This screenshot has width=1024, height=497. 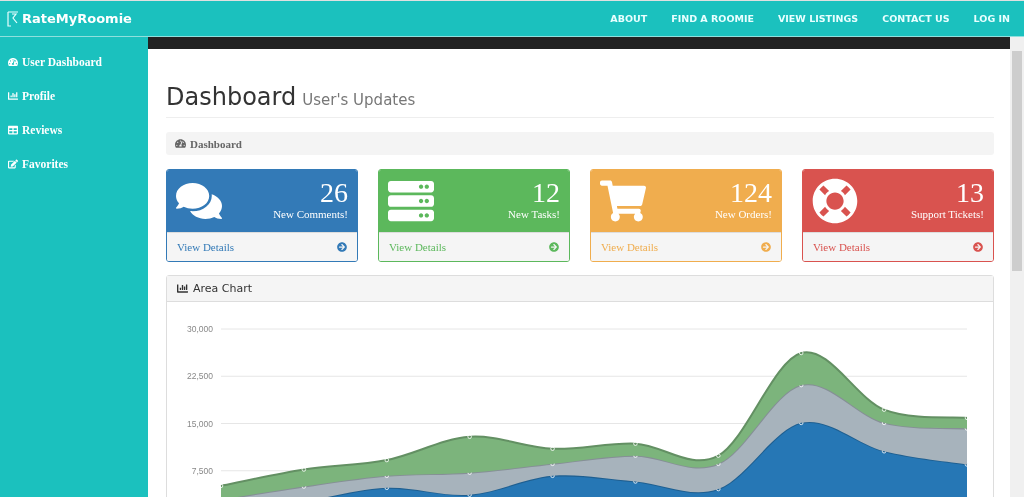 I want to click on stat-count: 12, so click(x=546, y=193).